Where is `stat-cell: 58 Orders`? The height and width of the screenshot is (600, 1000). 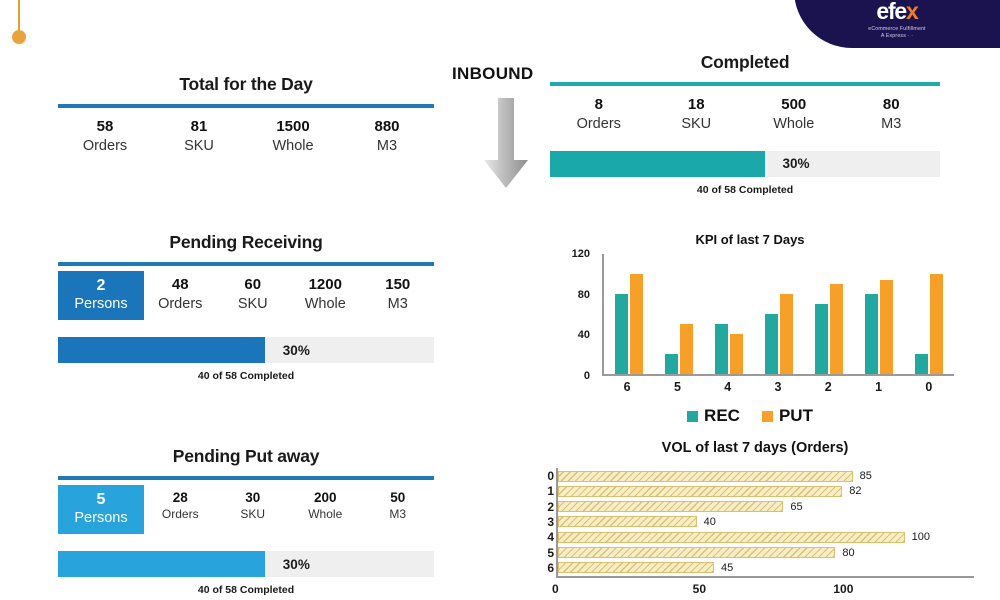
stat-cell: 58 Orders is located at coordinates (105, 137).